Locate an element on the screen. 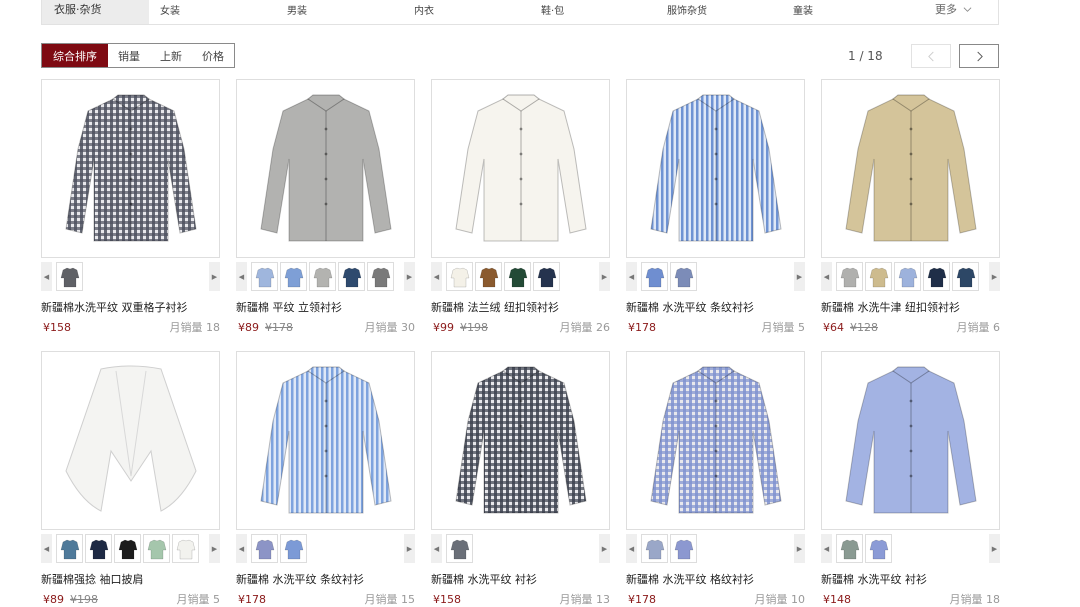  category-item: 童装 is located at coordinates (803, 12).